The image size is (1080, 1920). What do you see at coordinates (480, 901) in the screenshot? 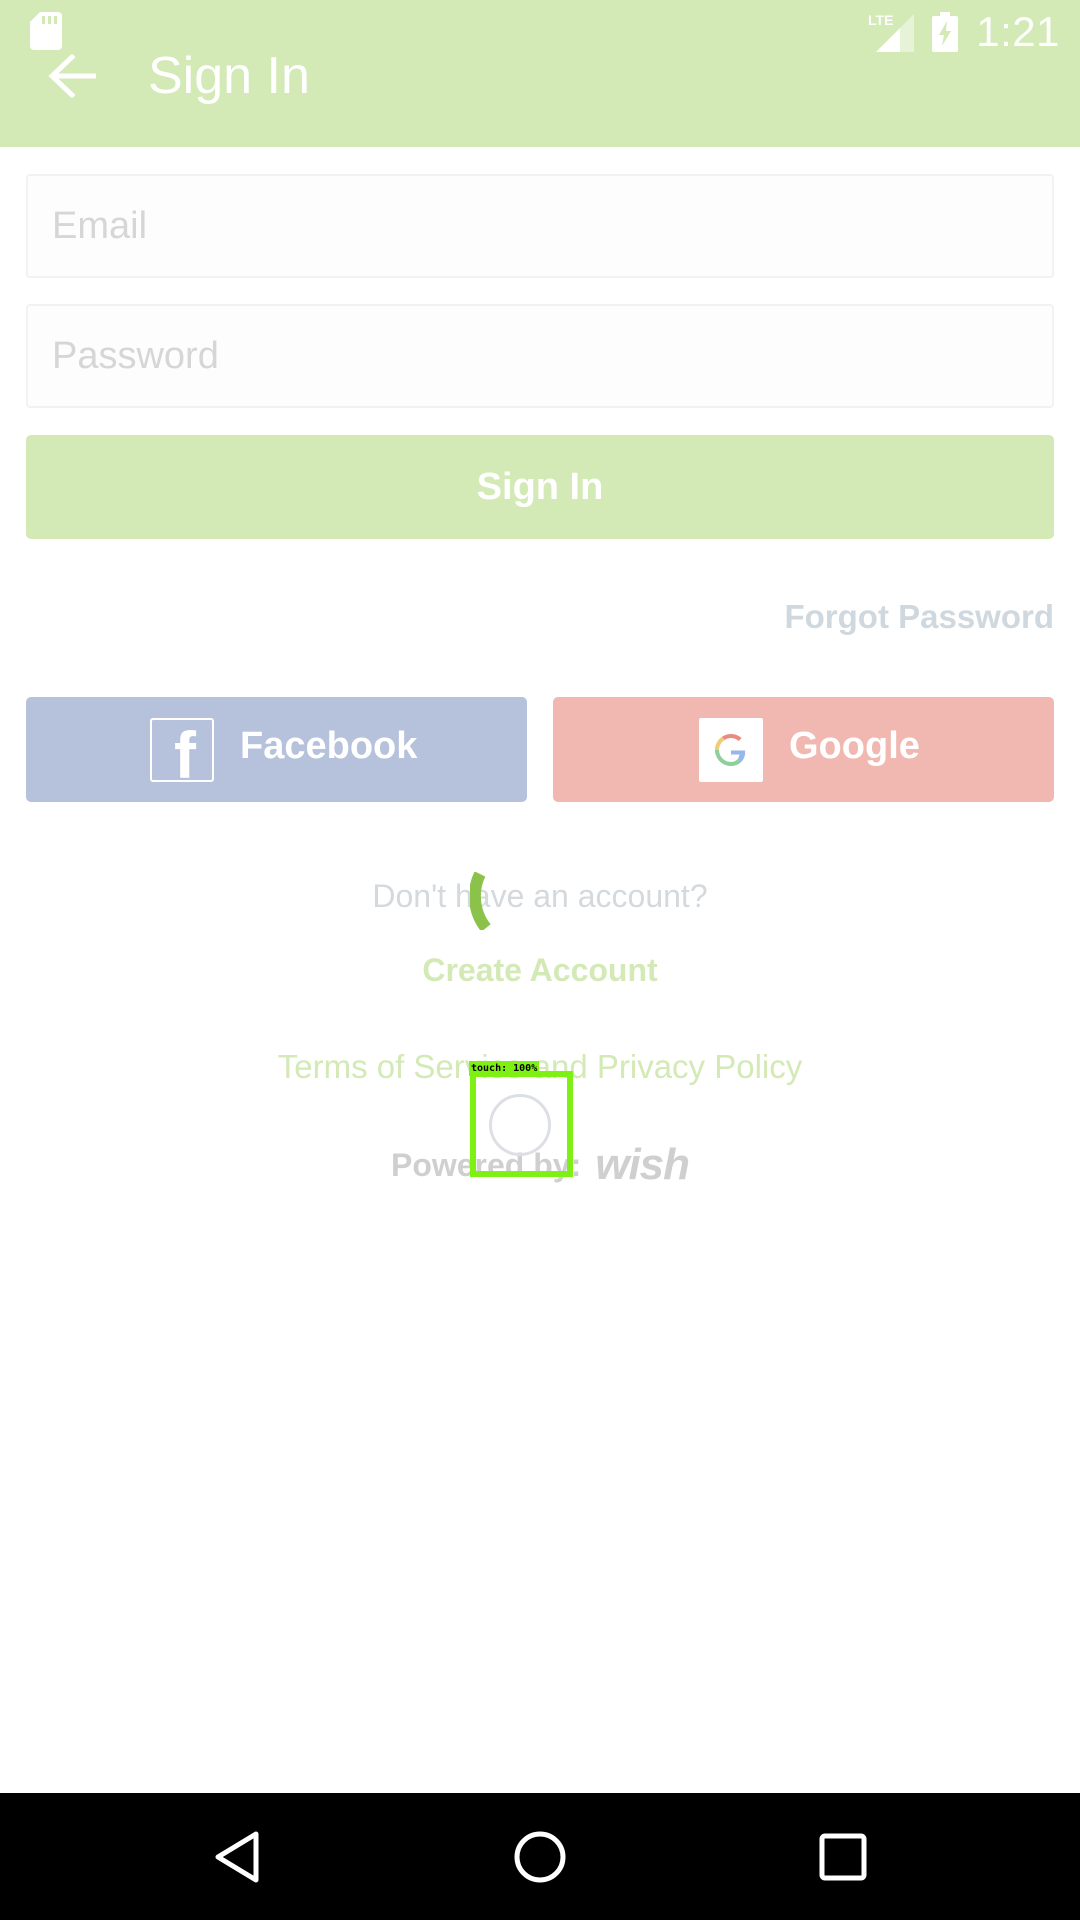
I see `loading-spinner-icon` at bounding box center [480, 901].